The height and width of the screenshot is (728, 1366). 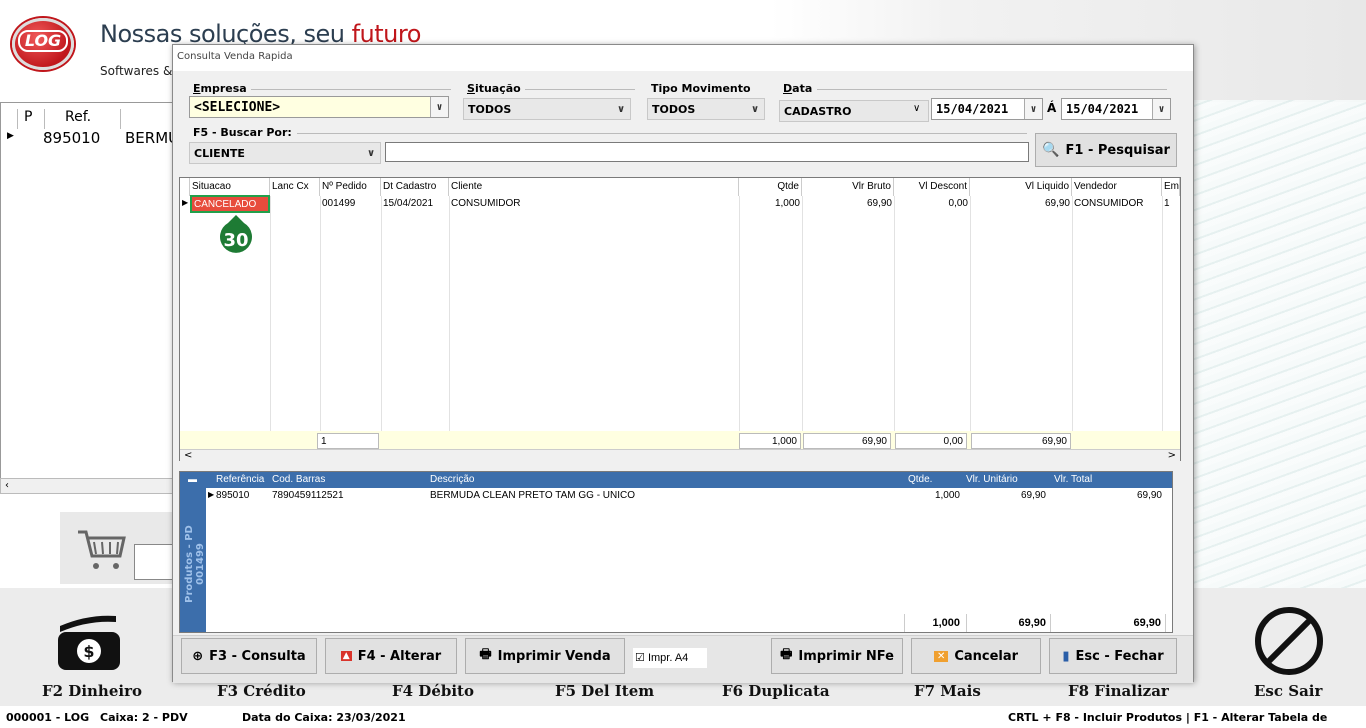 I want to click on step-badge-number: 30, so click(x=236, y=240).